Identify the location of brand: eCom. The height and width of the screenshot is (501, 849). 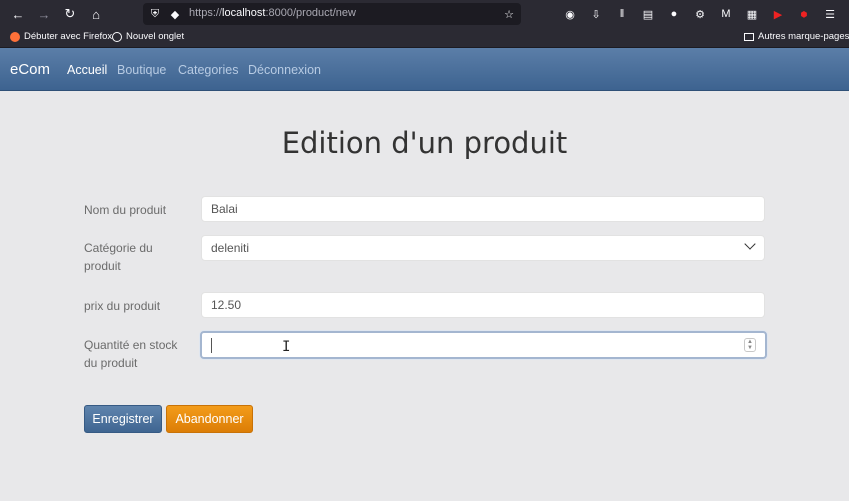
(30, 69).